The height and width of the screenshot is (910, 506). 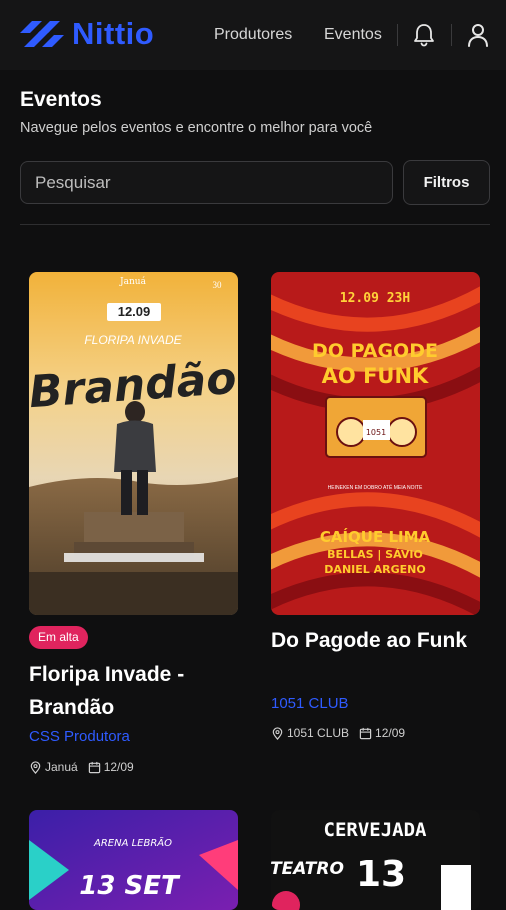 I want to click on logo-text: Nittio, so click(x=113, y=33).